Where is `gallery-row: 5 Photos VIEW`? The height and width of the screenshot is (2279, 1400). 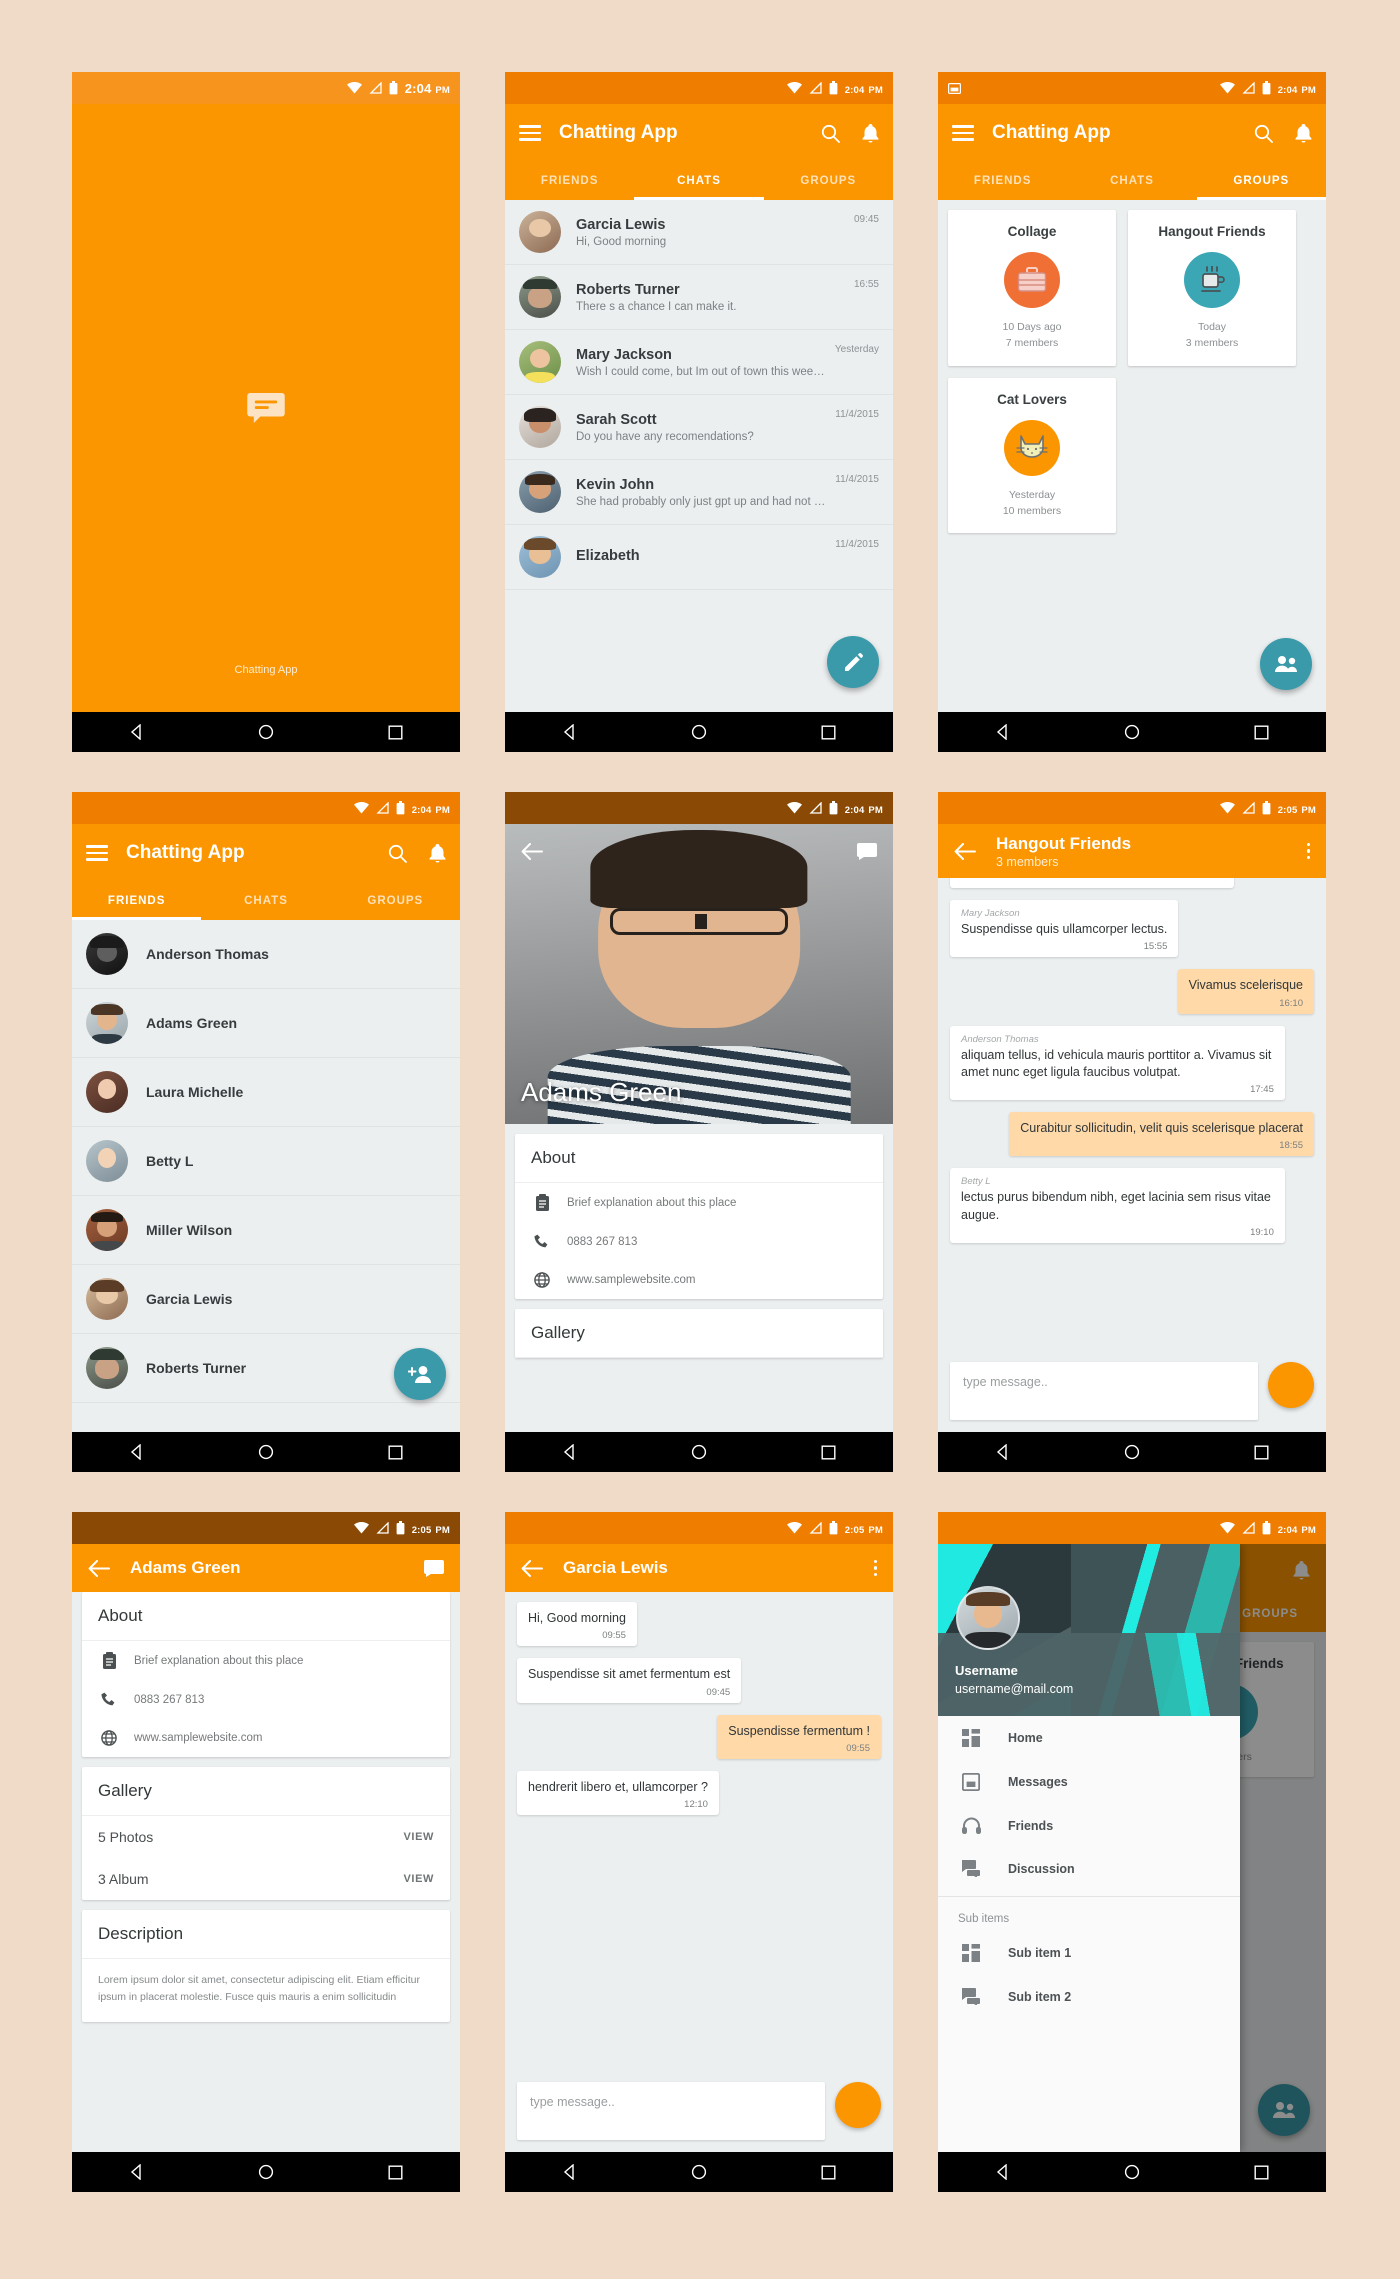 gallery-row: 5 Photos VIEW is located at coordinates (266, 1837).